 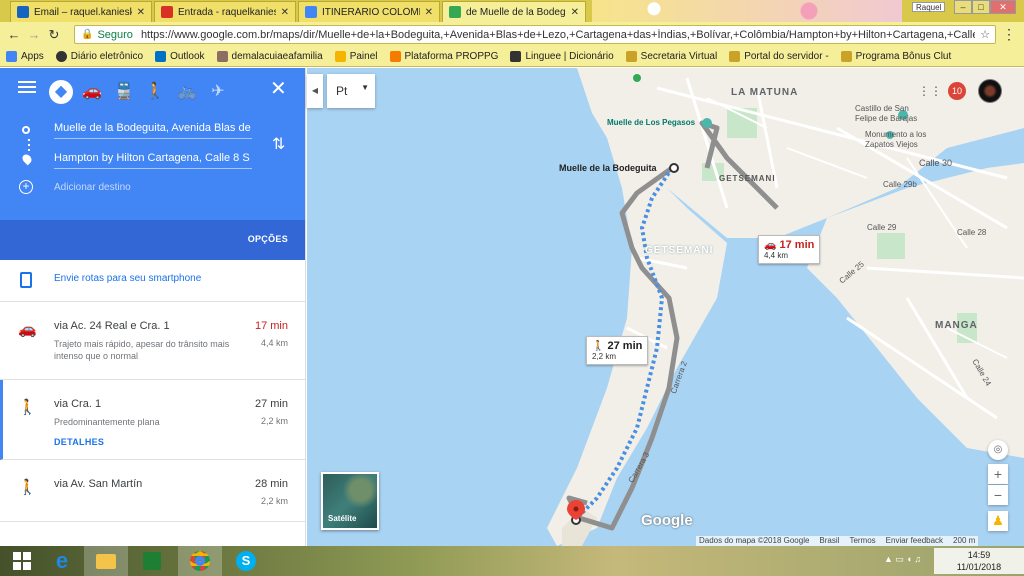 What do you see at coordinates (963, 7) in the screenshot?
I see `minimize-button: –` at bounding box center [963, 7].